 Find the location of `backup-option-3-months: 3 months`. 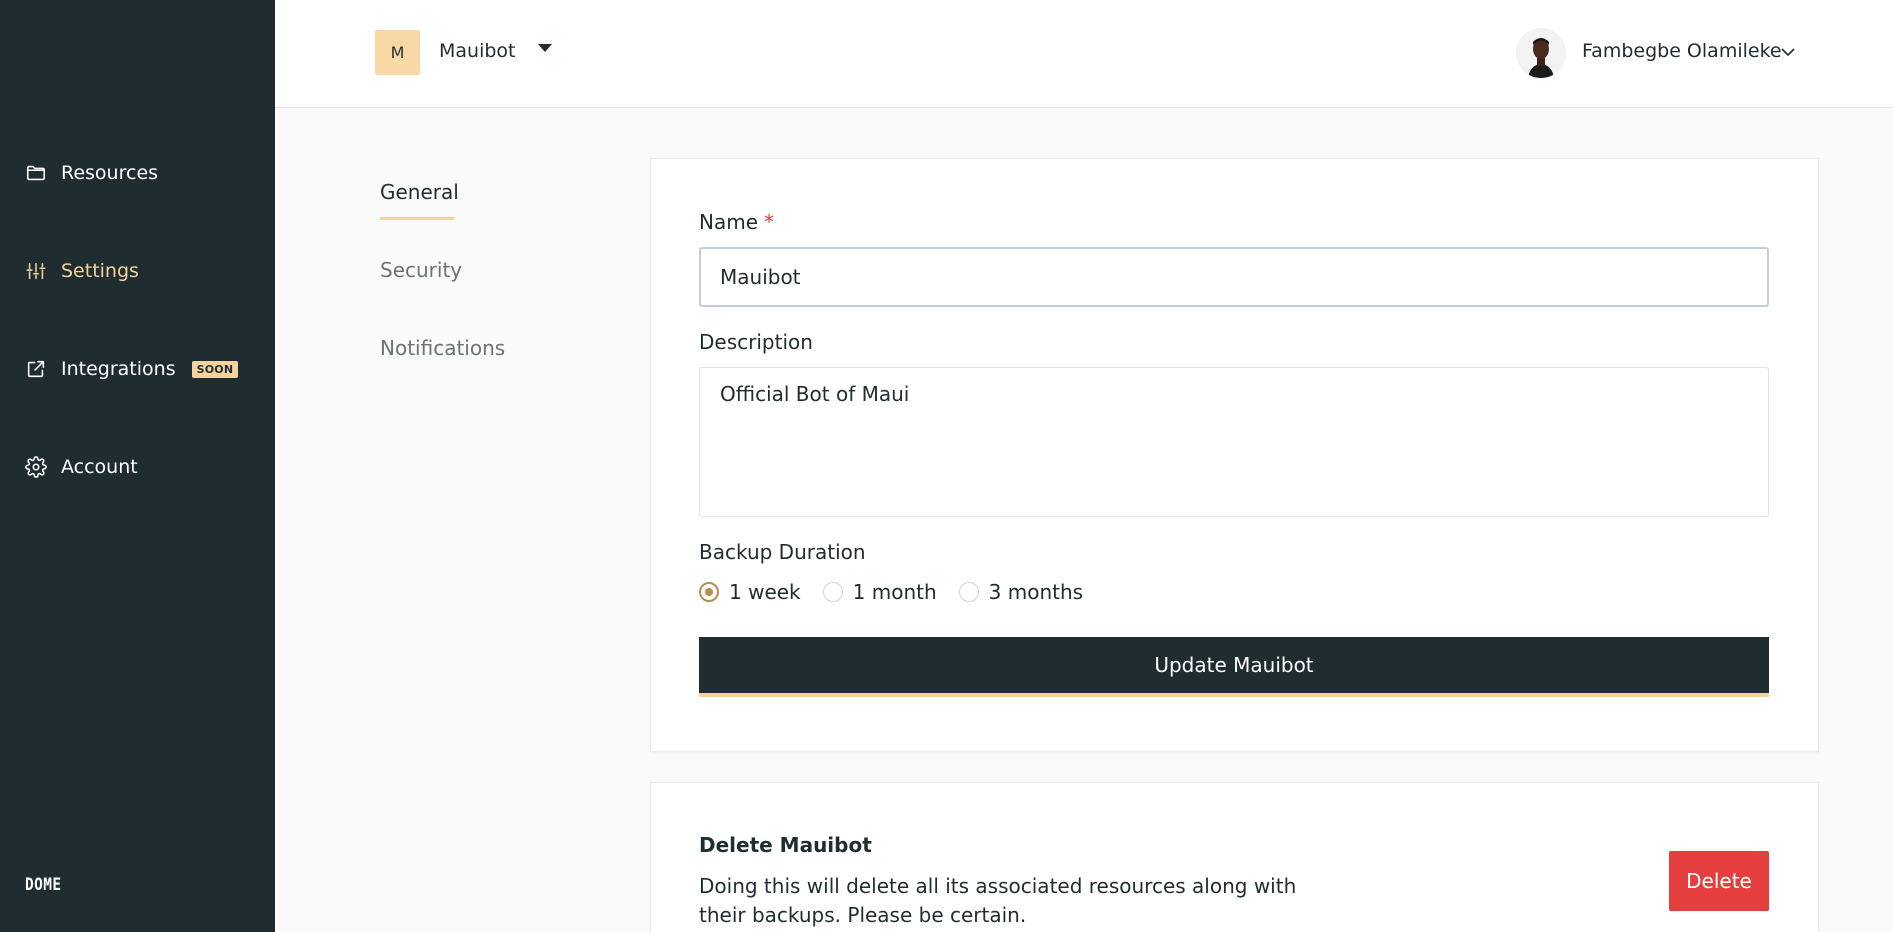

backup-option-3-months: 3 months is located at coordinates (1021, 592).